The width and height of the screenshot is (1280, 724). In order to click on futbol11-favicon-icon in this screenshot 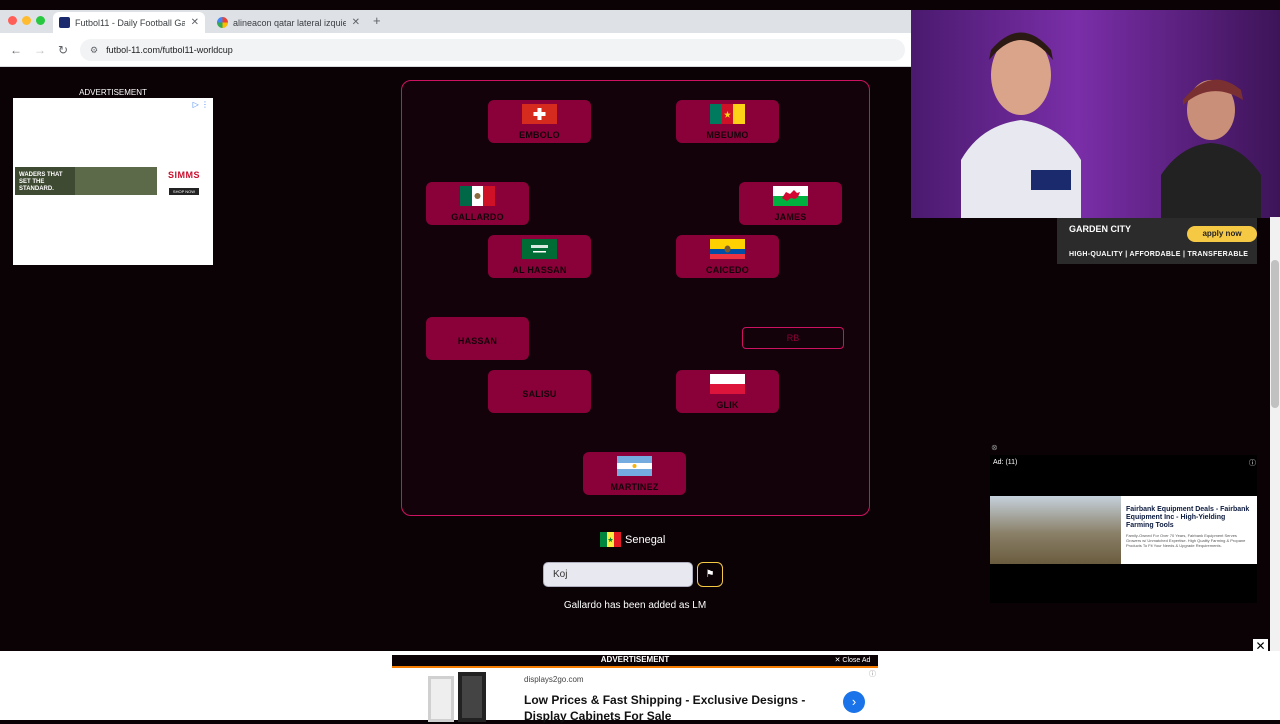, I will do `click(64, 22)`.